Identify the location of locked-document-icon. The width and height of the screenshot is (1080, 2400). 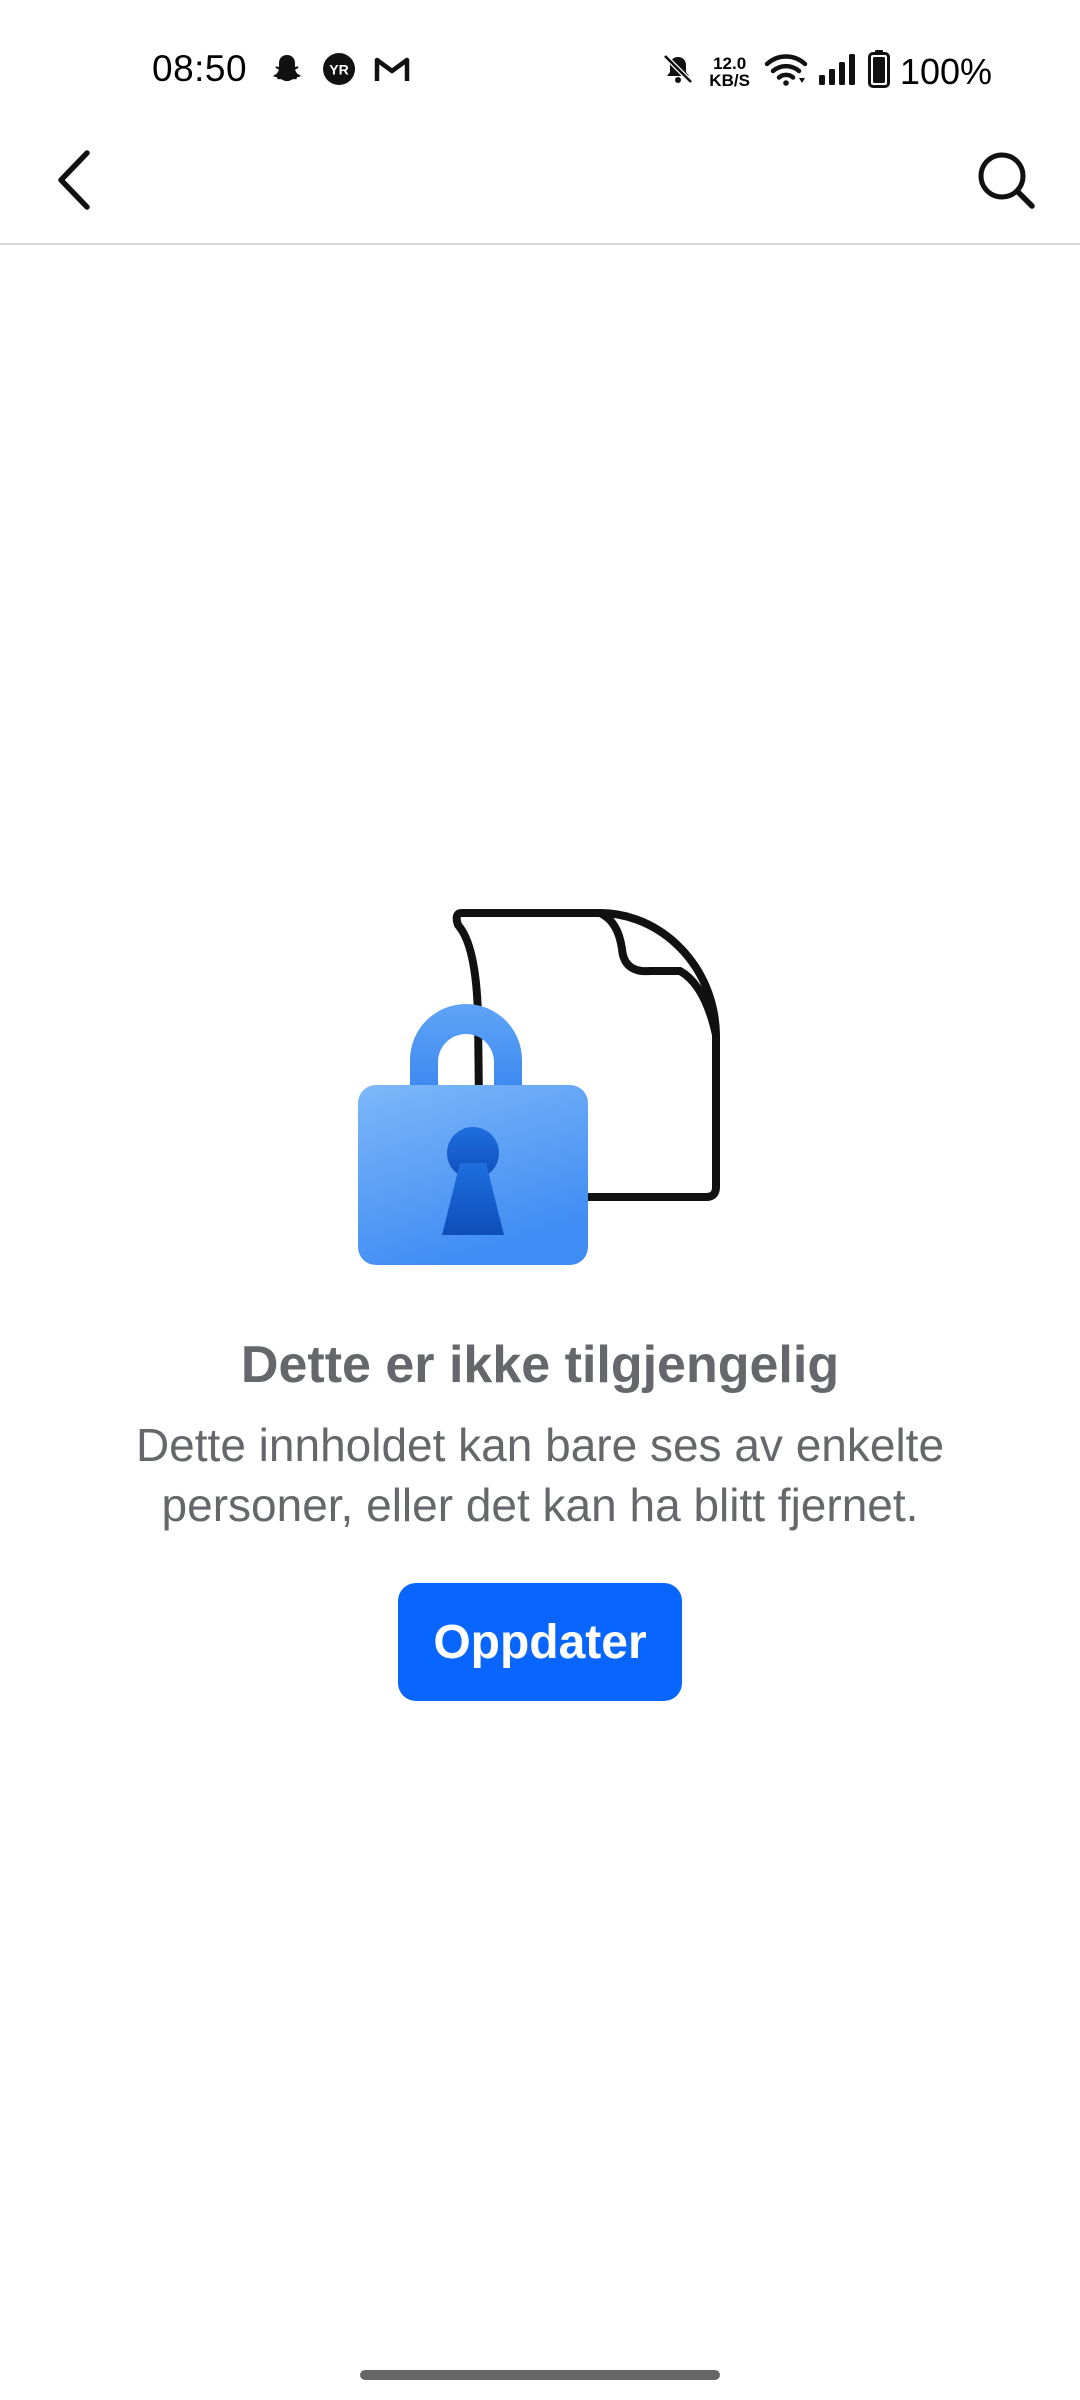
(540, 1090).